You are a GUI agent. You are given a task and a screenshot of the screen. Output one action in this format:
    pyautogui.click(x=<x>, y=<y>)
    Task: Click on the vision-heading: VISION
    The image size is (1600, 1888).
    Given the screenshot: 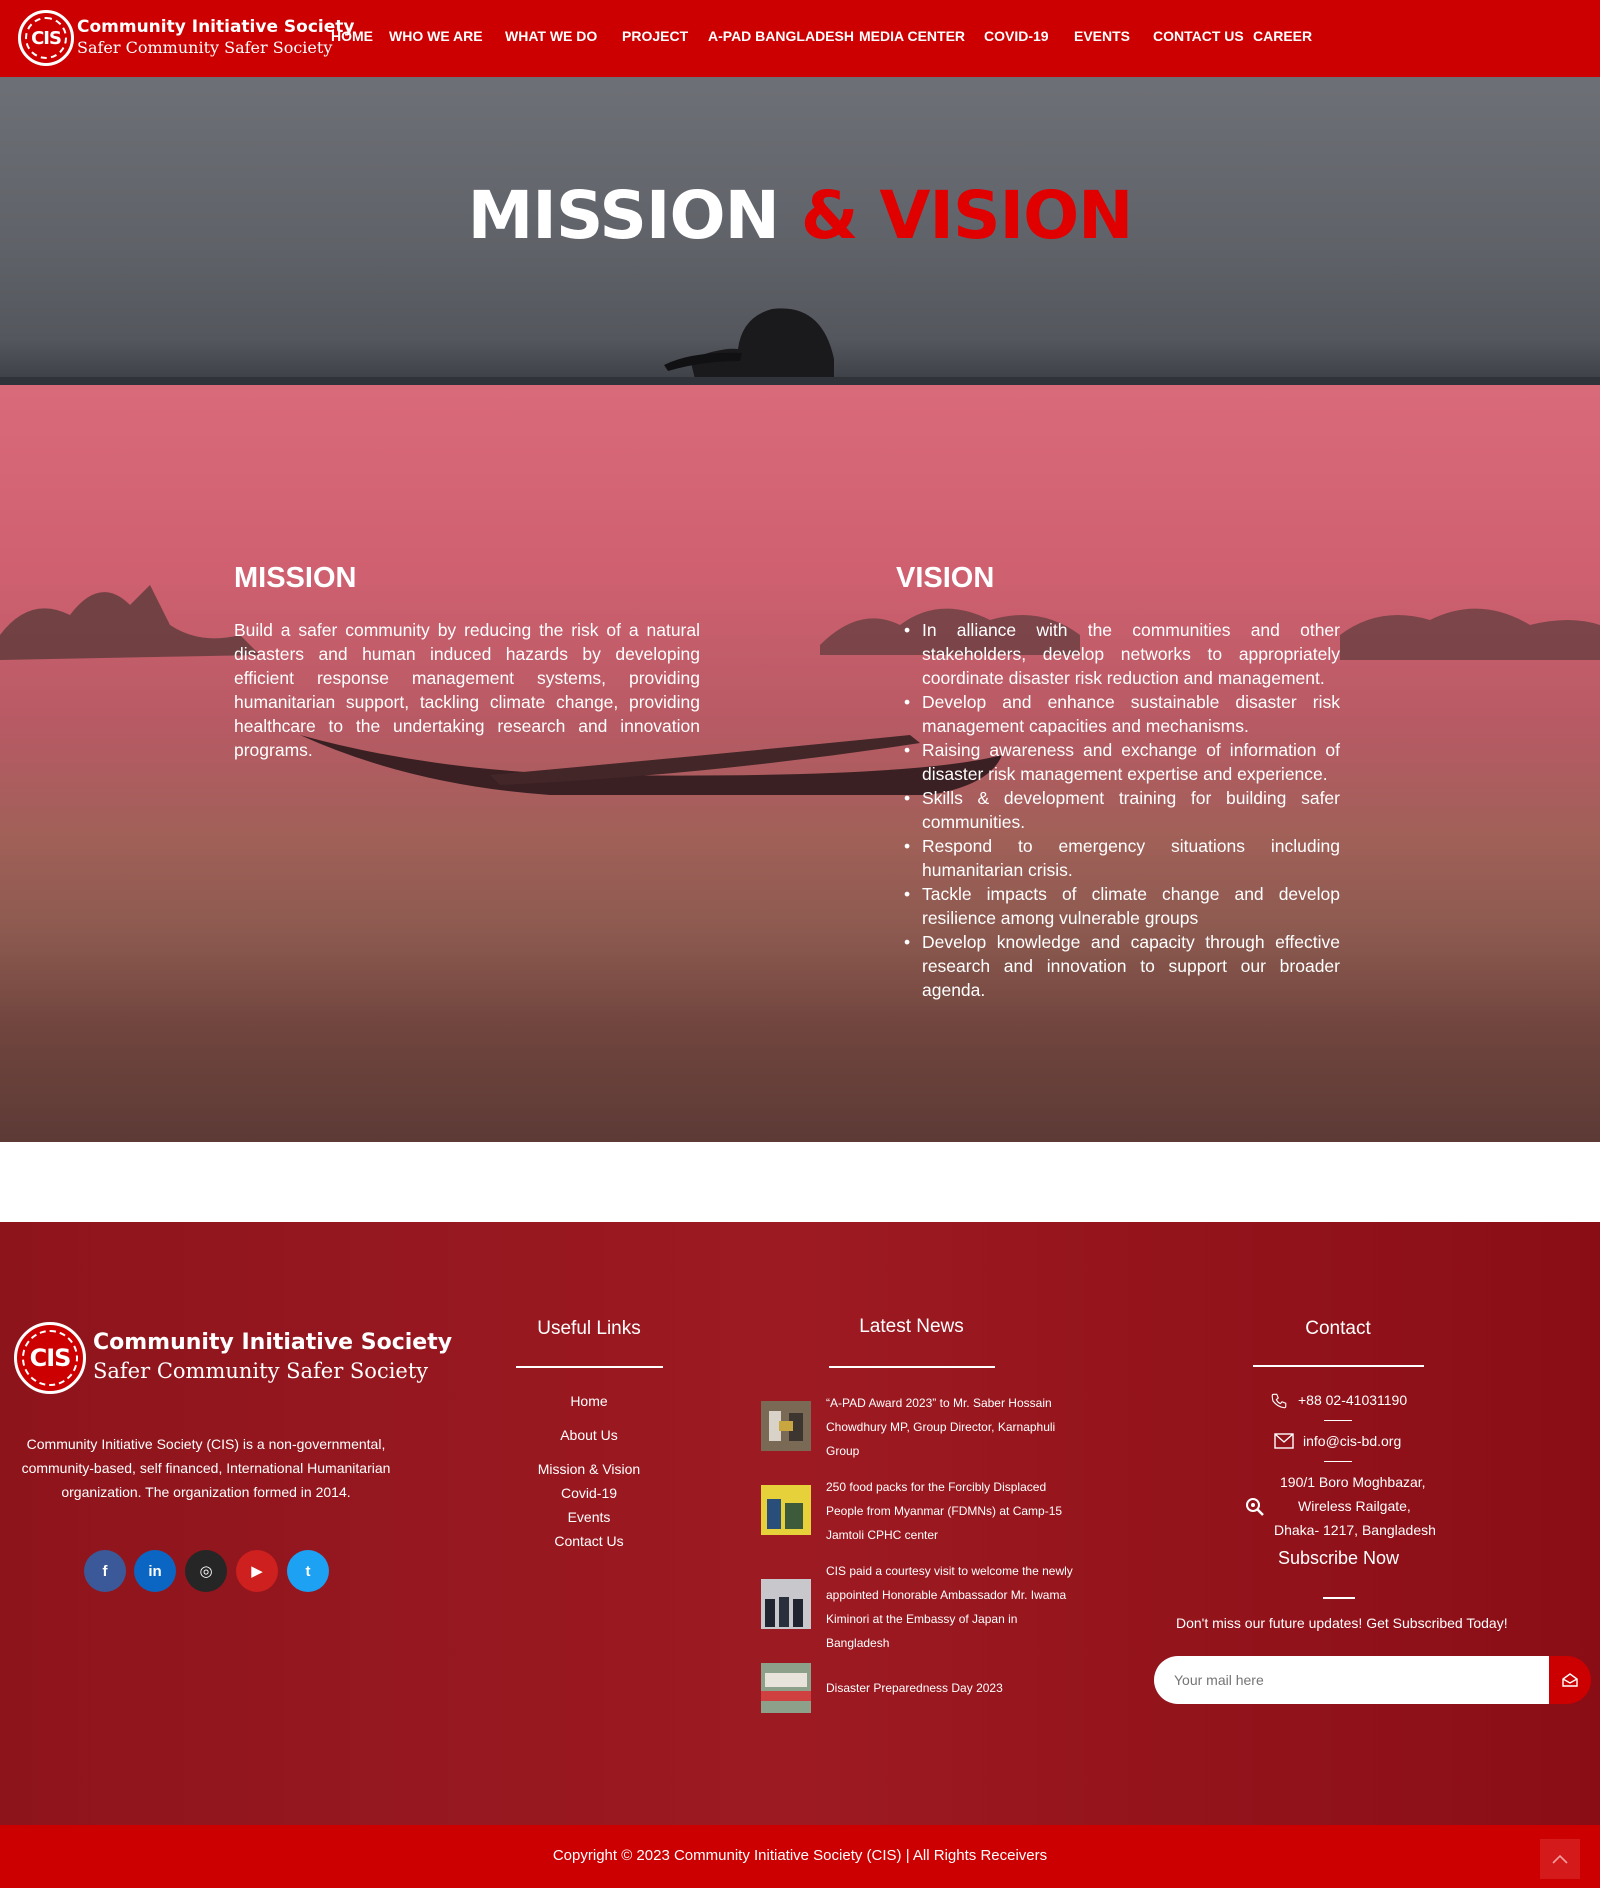 What is the action you would take?
    pyautogui.click(x=945, y=578)
    